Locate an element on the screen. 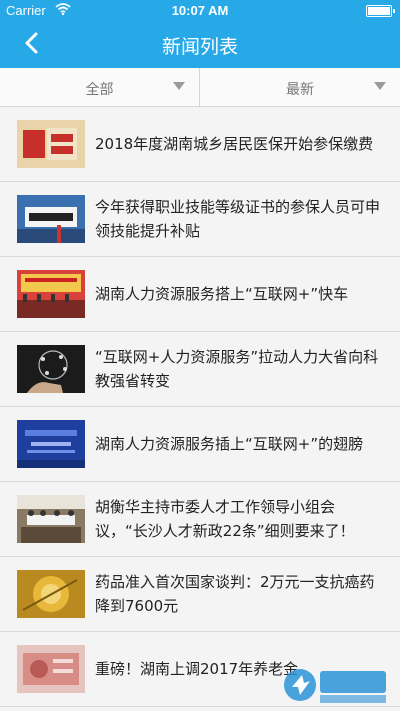  watermark-logo is located at coordinates (337, 685).